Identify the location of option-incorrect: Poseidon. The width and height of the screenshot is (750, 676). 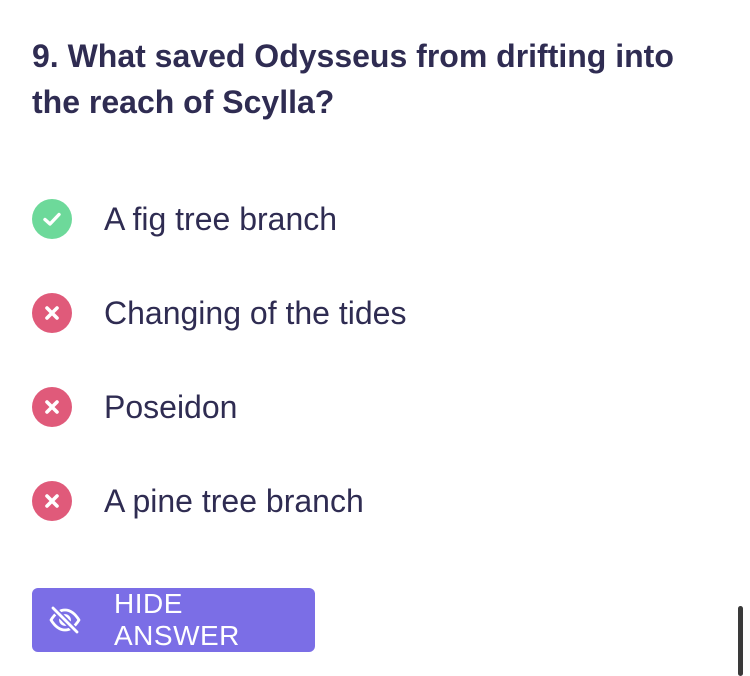
(372, 407).